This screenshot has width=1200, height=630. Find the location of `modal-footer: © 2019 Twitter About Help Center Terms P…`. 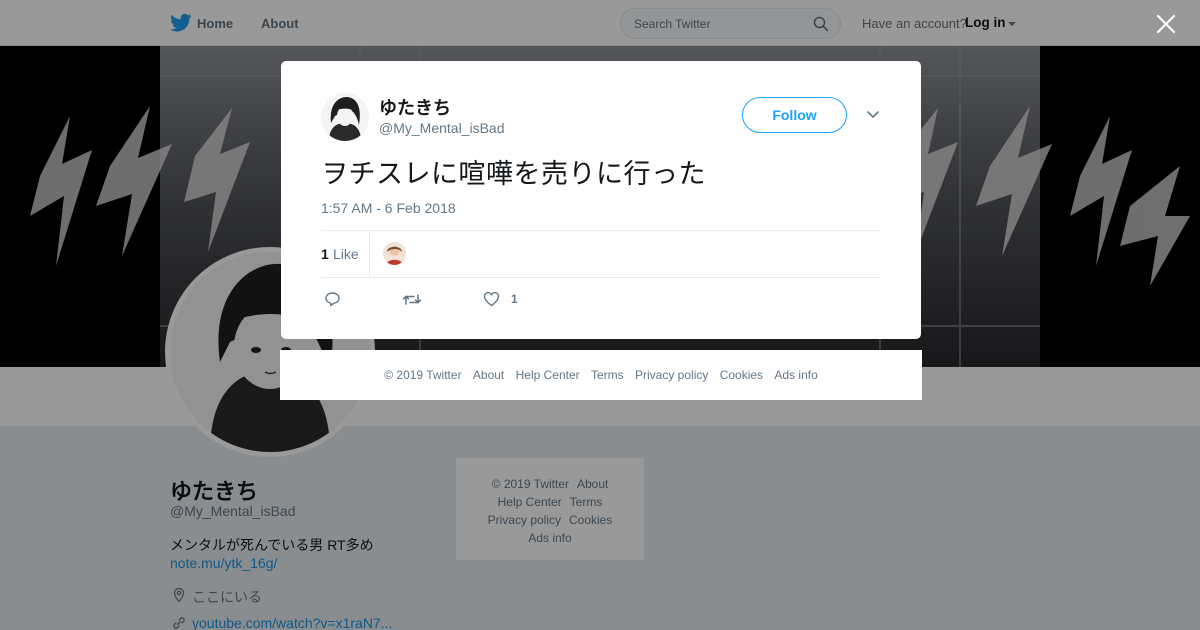

modal-footer: © 2019 Twitter About Help Center Terms P… is located at coordinates (601, 375).